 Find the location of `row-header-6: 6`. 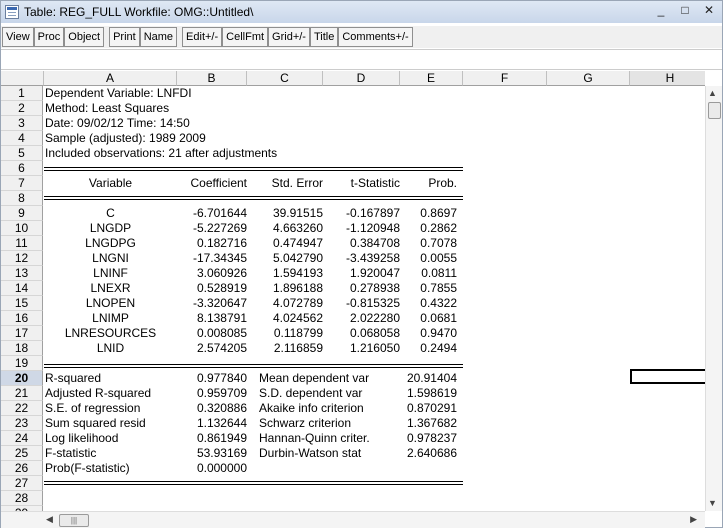

row-header-6: 6 is located at coordinates (22, 168).